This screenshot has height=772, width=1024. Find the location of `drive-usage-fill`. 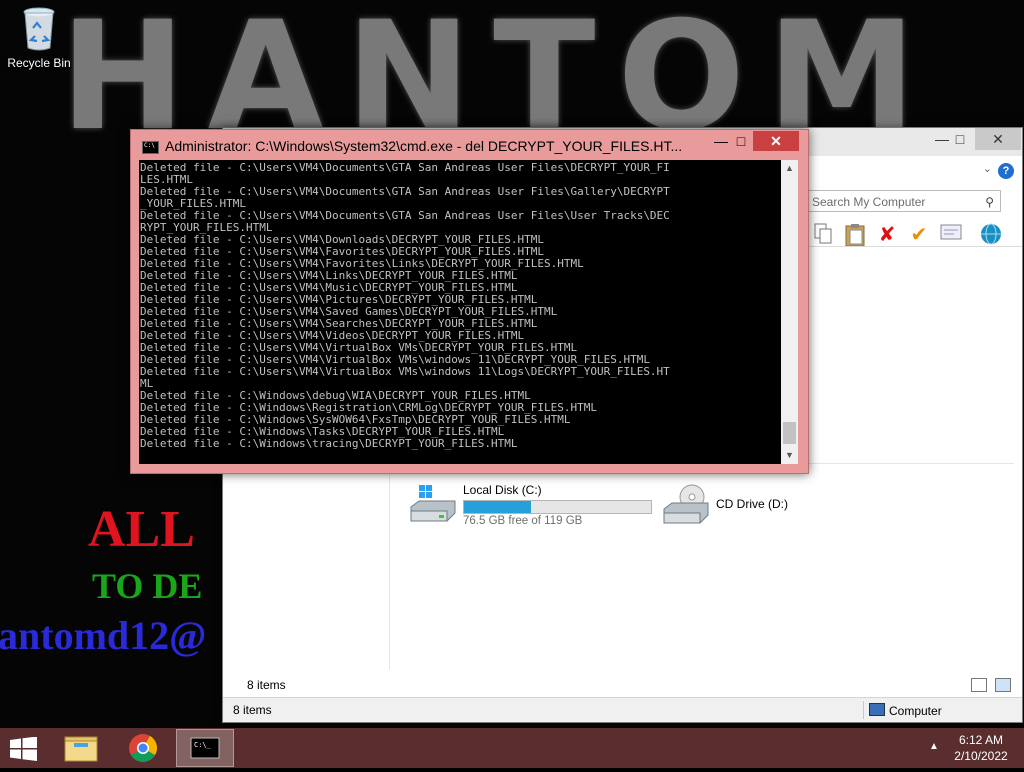

drive-usage-fill is located at coordinates (498, 507).